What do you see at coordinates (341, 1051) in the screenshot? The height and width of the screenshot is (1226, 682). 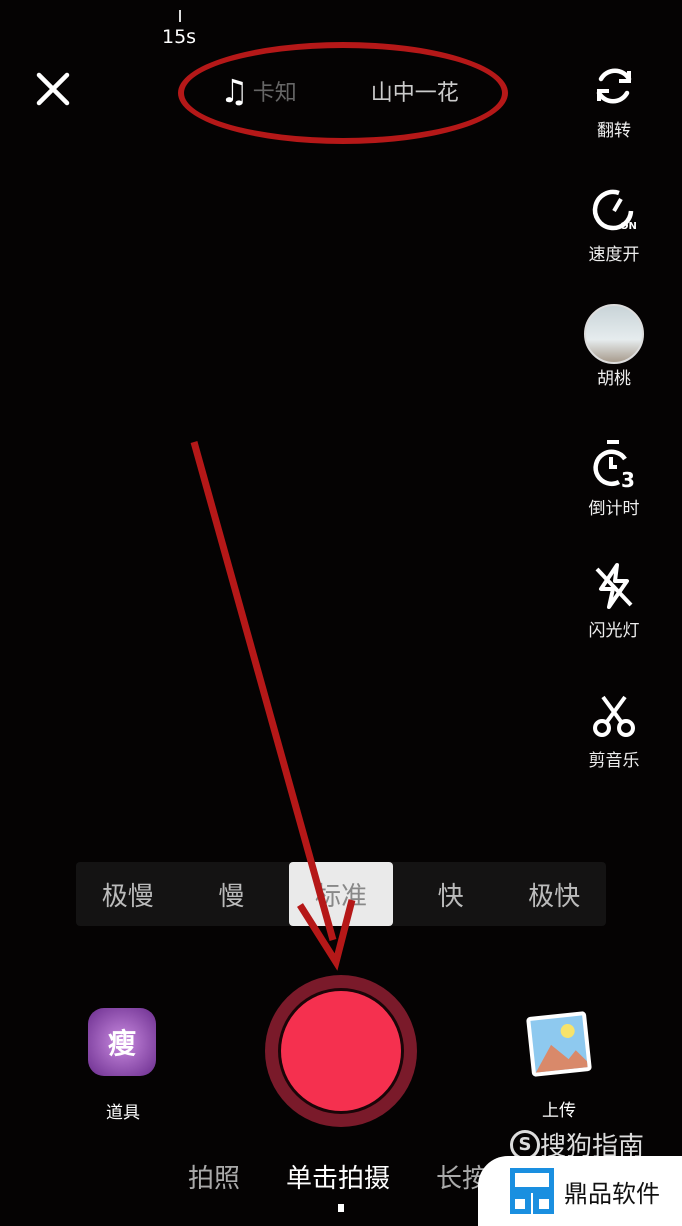 I see `record-button` at bounding box center [341, 1051].